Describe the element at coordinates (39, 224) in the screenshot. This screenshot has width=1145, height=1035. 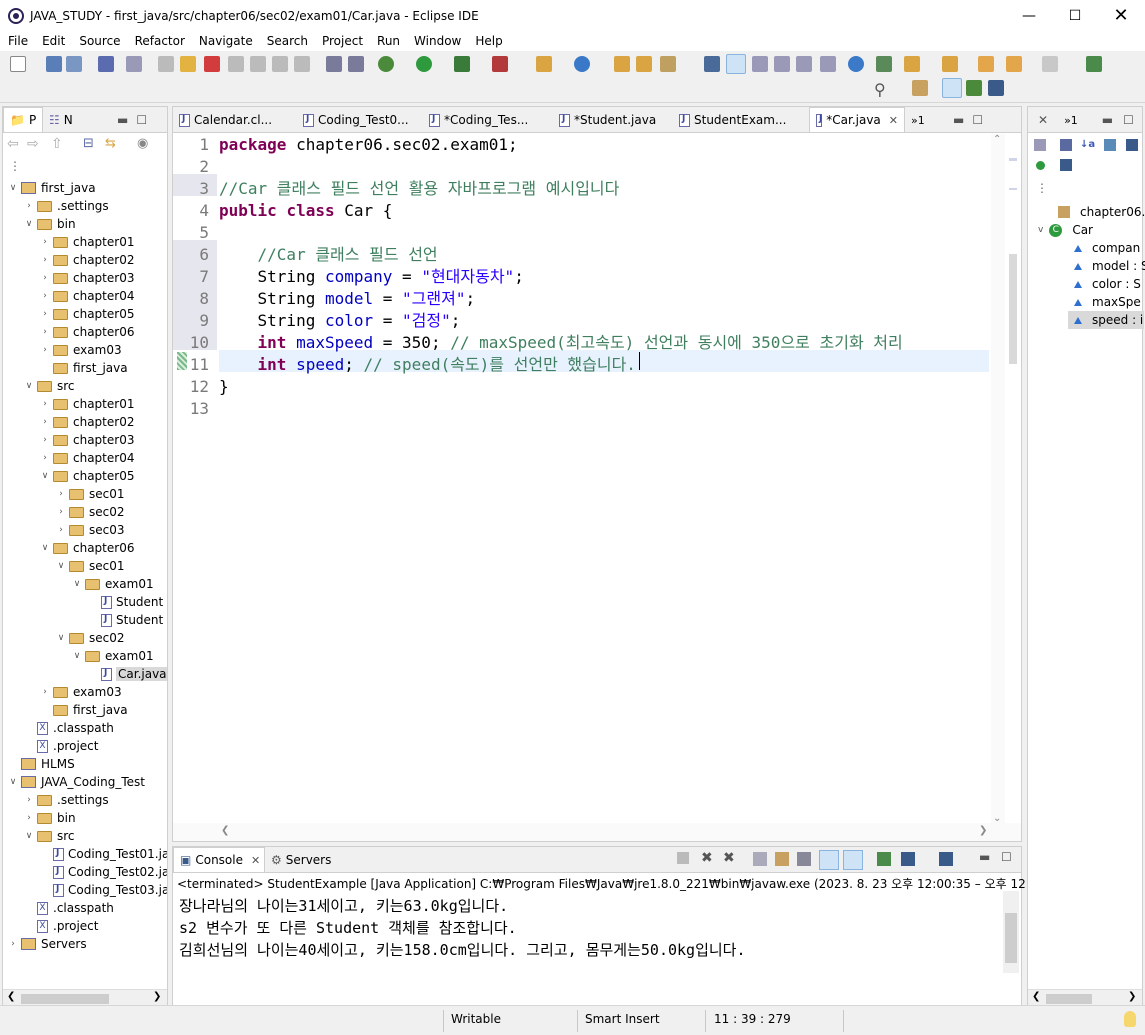
I see `tree-item: ∨ bin` at that location.